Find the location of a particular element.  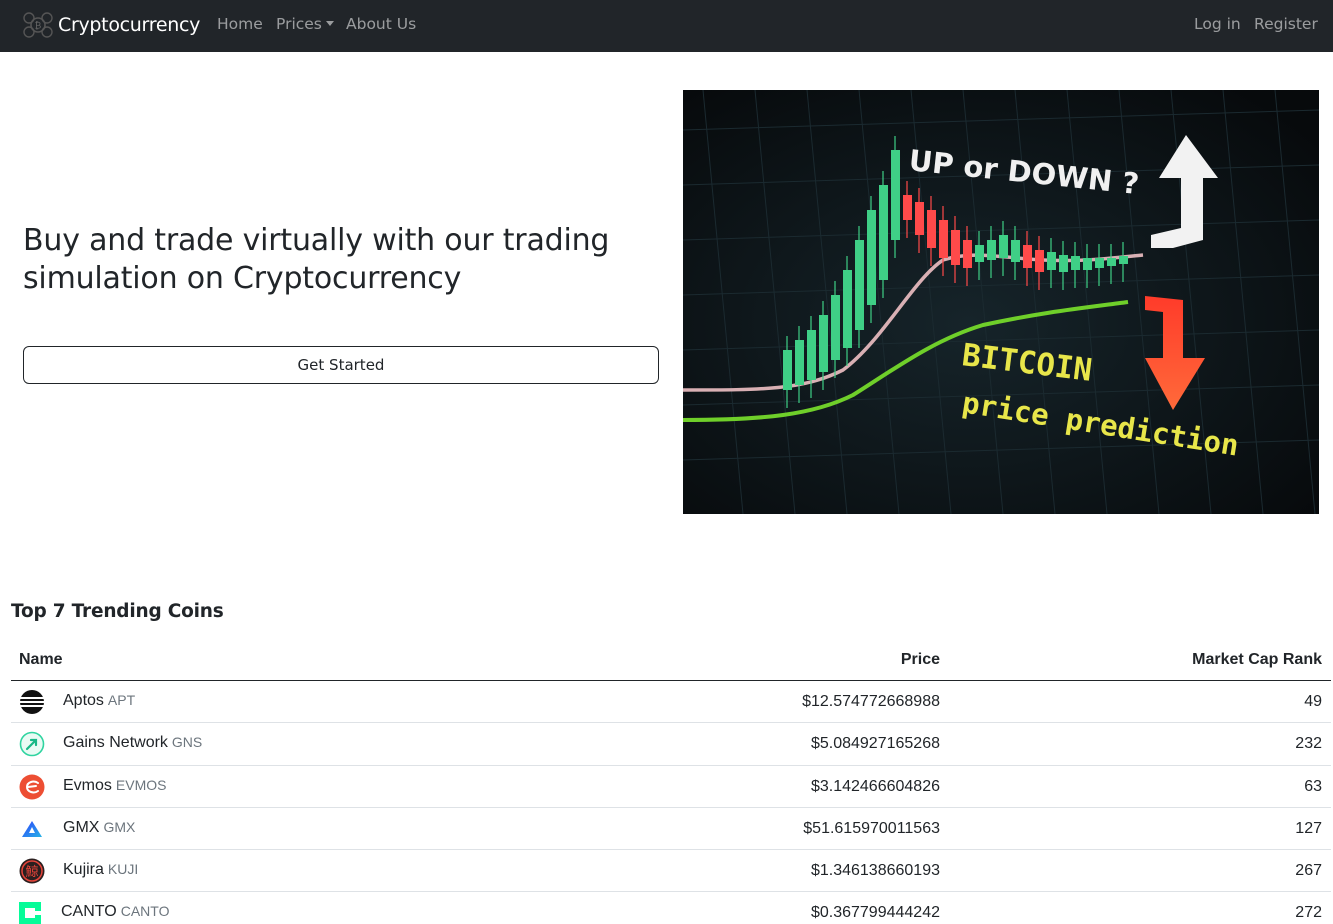

nav-login: Log in is located at coordinates (1217, 24).